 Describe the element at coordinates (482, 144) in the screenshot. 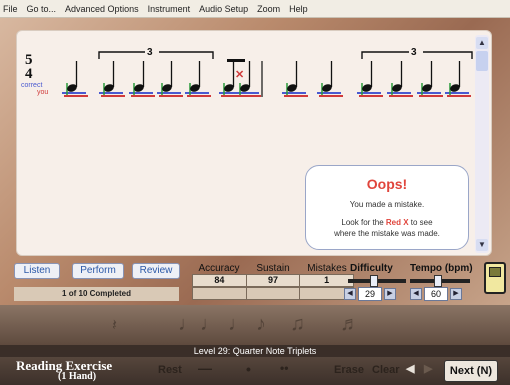

I see `vertical-scrollbar: ▲ ▼` at that location.